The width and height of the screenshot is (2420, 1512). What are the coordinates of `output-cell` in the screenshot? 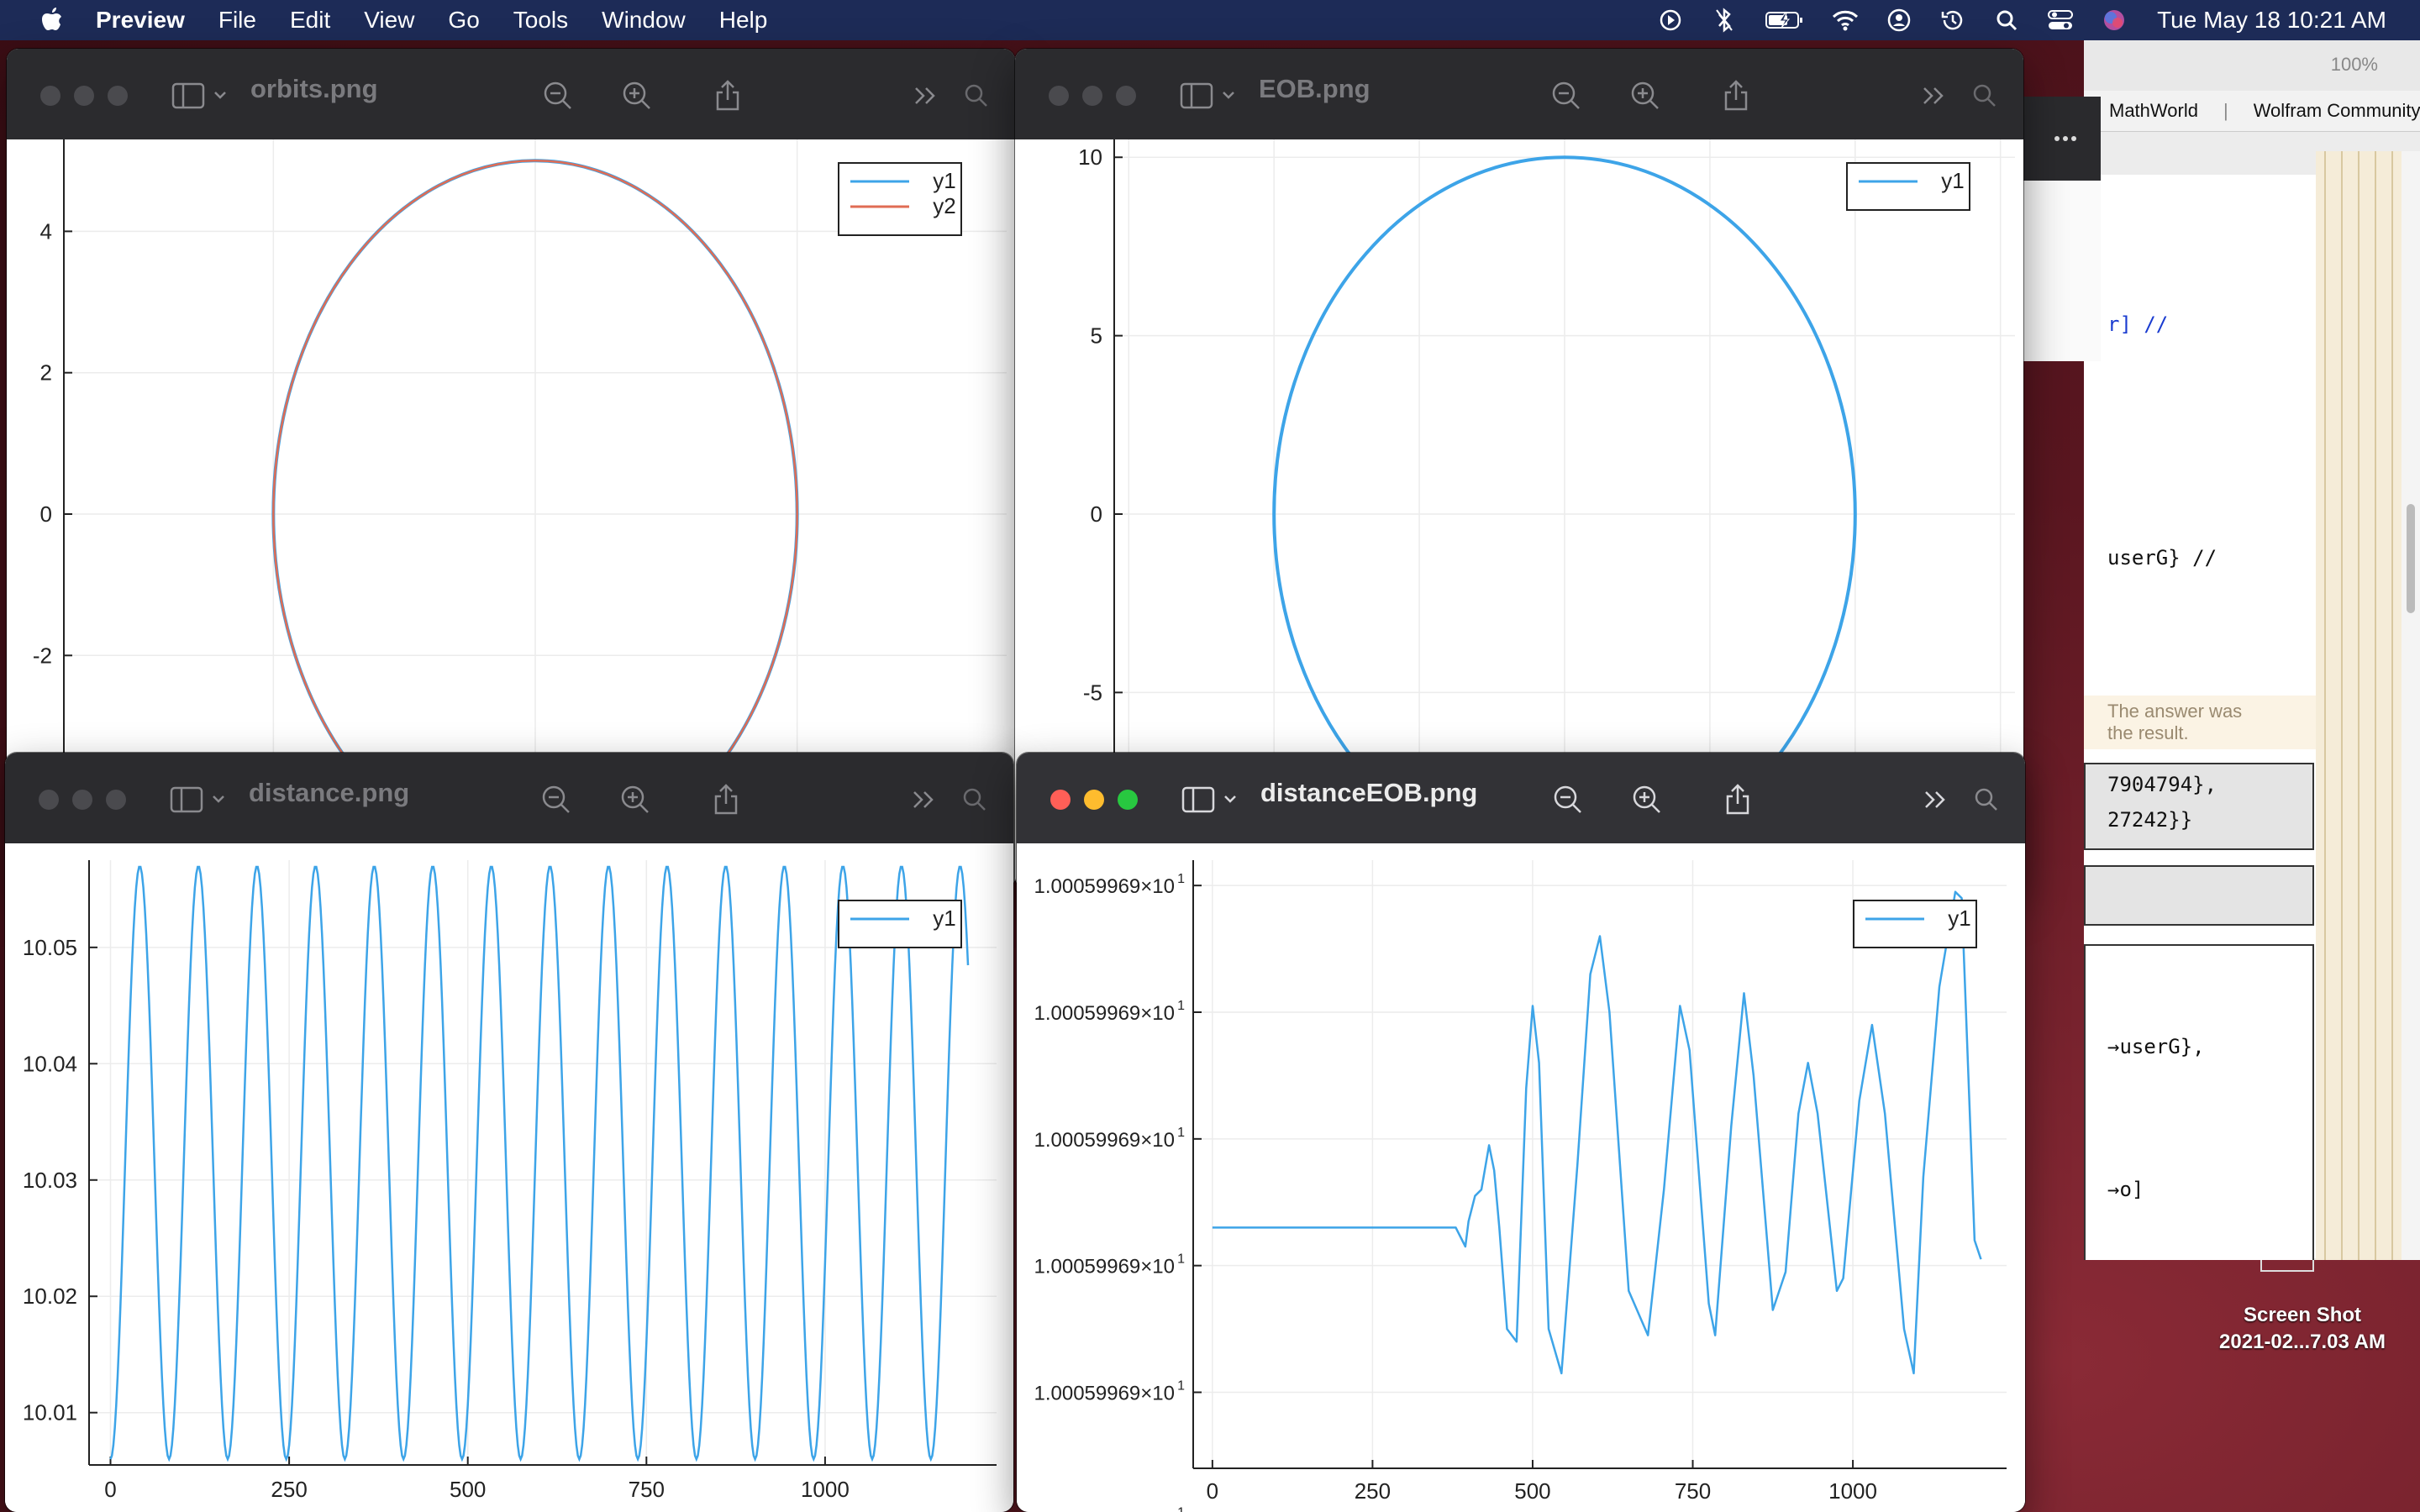 It's located at (2199, 895).